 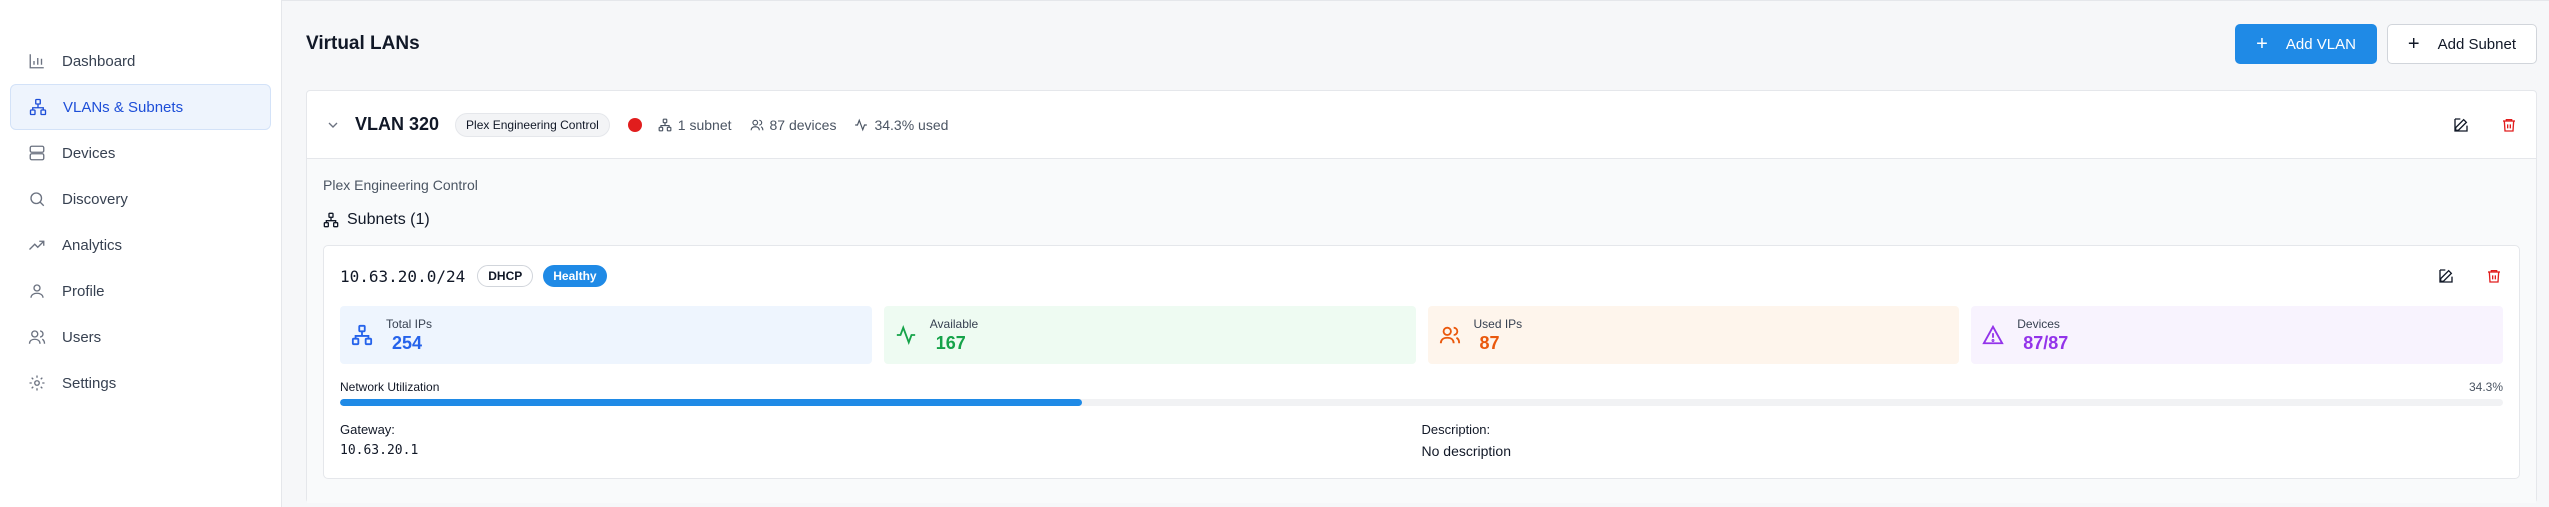 What do you see at coordinates (140, 291) in the screenshot?
I see `sidebar-item-profile: Profile` at bounding box center [140, 291].